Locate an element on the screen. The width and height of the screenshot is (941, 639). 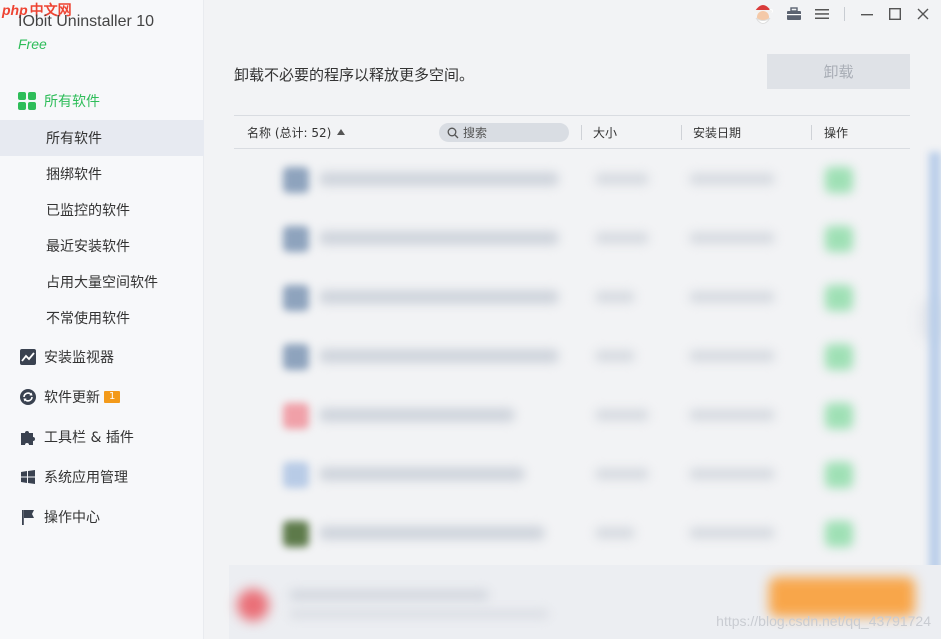
column-date-header: 安装日期 is located at coordinates (717, 132).